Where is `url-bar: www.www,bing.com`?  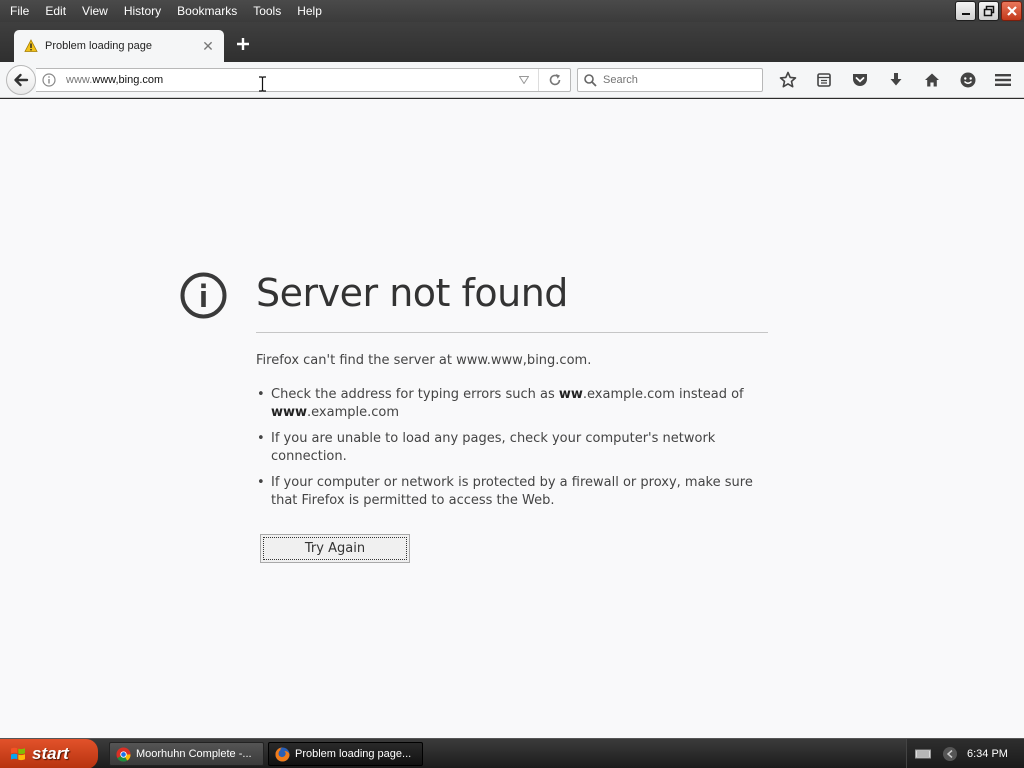 url-bar: www.www,bing.com is located at coordinates (303, 80).